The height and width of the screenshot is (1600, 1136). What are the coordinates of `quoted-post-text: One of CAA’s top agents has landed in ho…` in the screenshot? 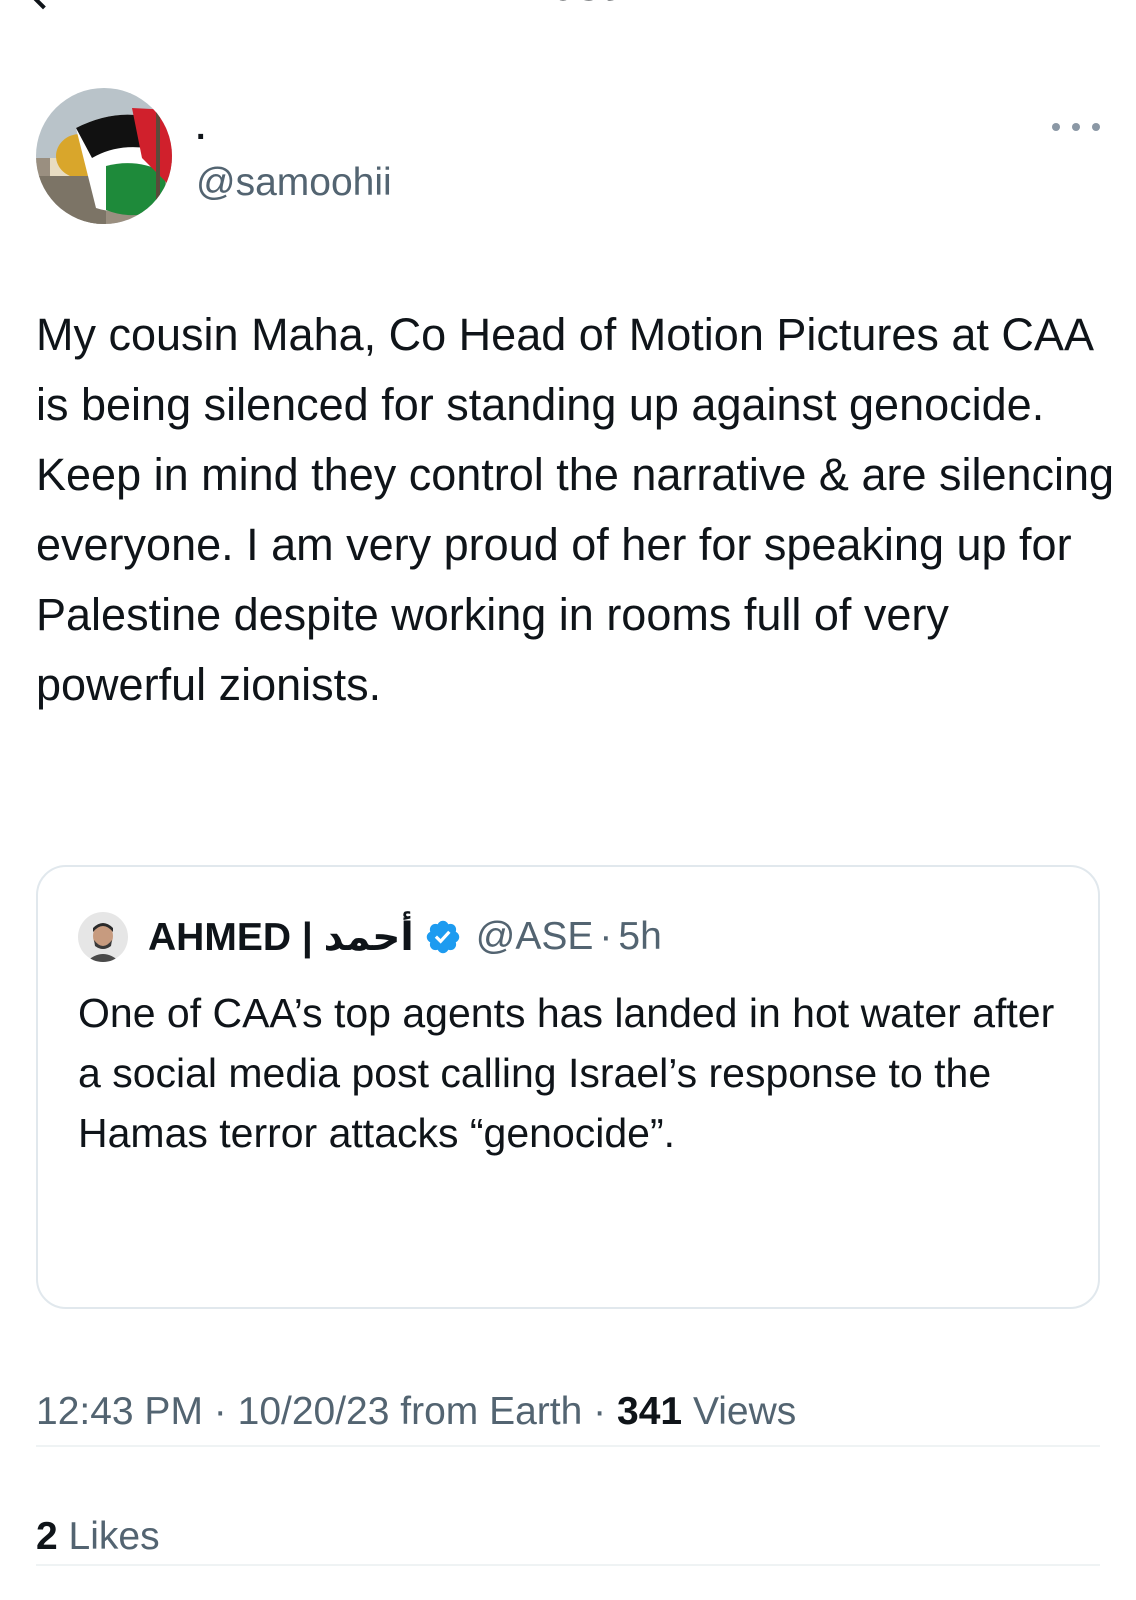 It's located at (566, 1073).